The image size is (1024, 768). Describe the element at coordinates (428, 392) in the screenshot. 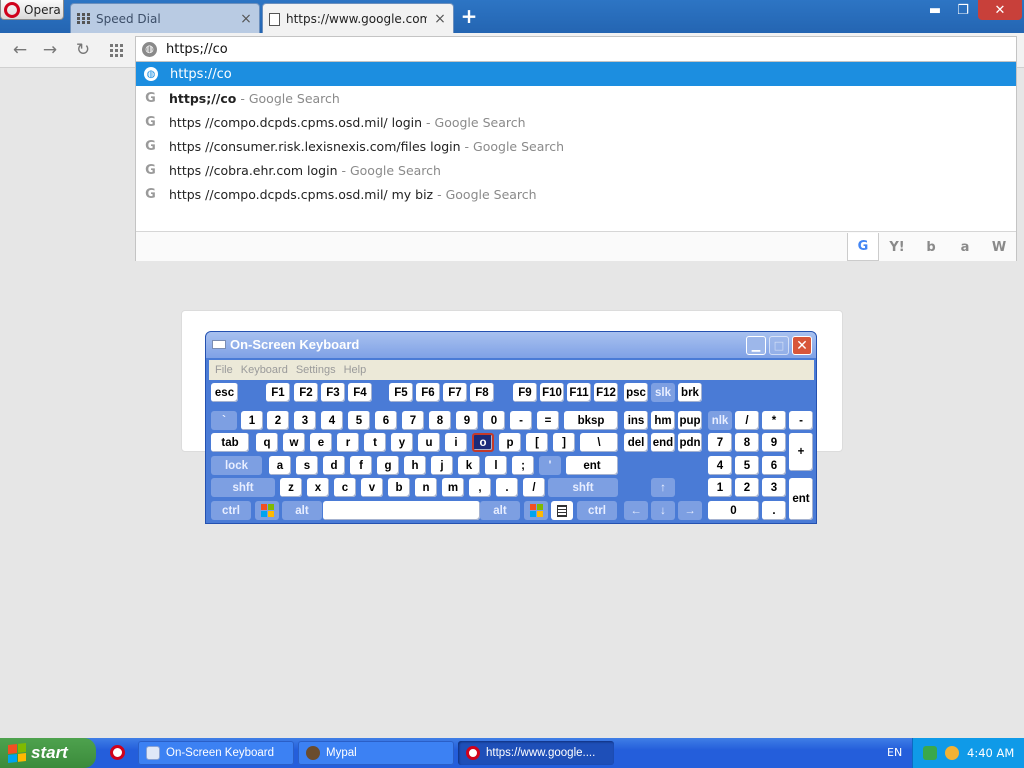

I see `key-f6: F6` at that location.